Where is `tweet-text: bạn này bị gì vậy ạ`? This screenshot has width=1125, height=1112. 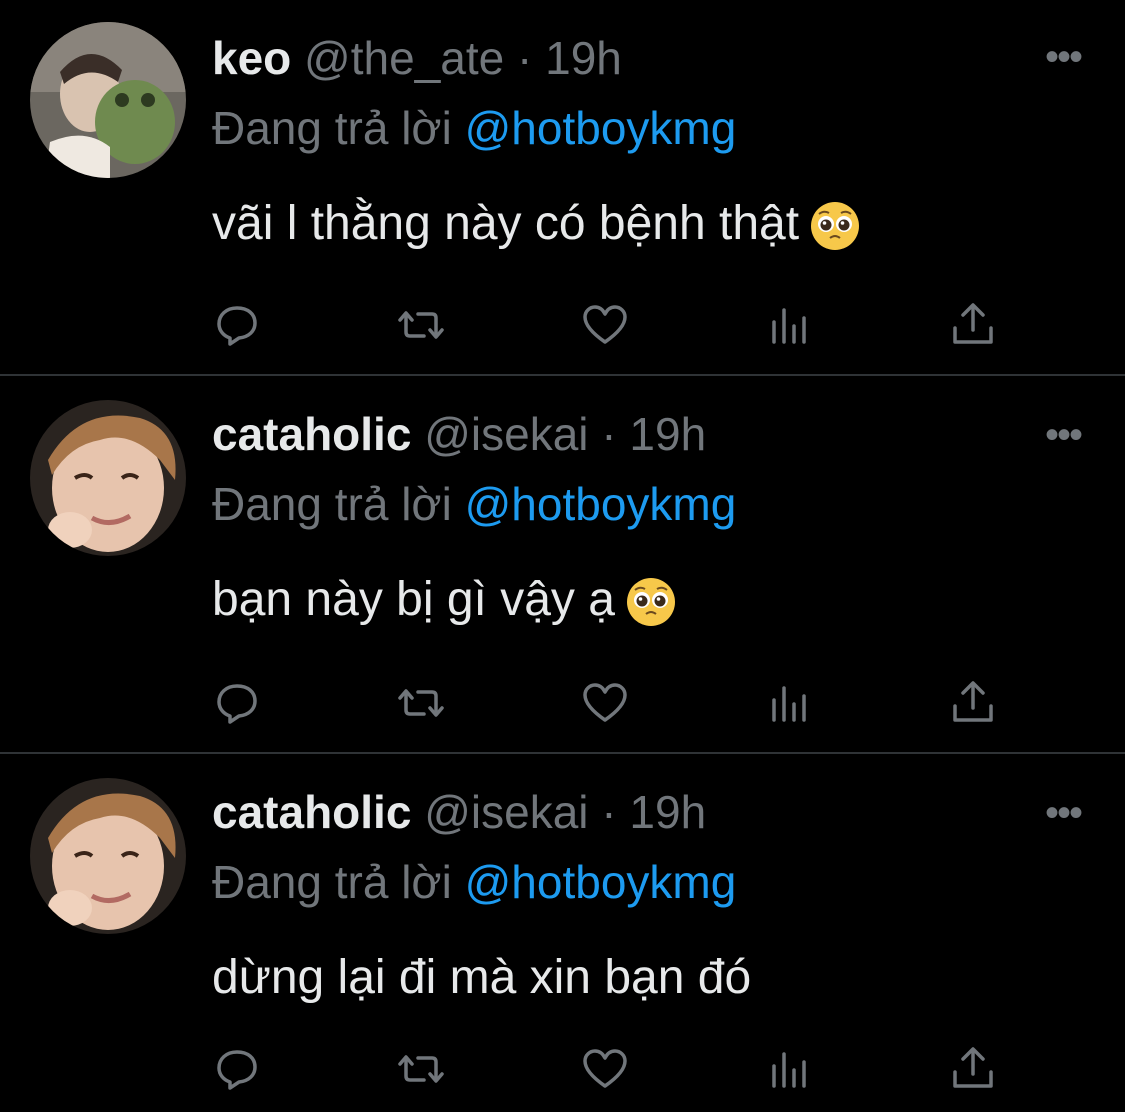 tweet-text: bạn này bị gì vậy ạ is located at coordinates (444, 600).